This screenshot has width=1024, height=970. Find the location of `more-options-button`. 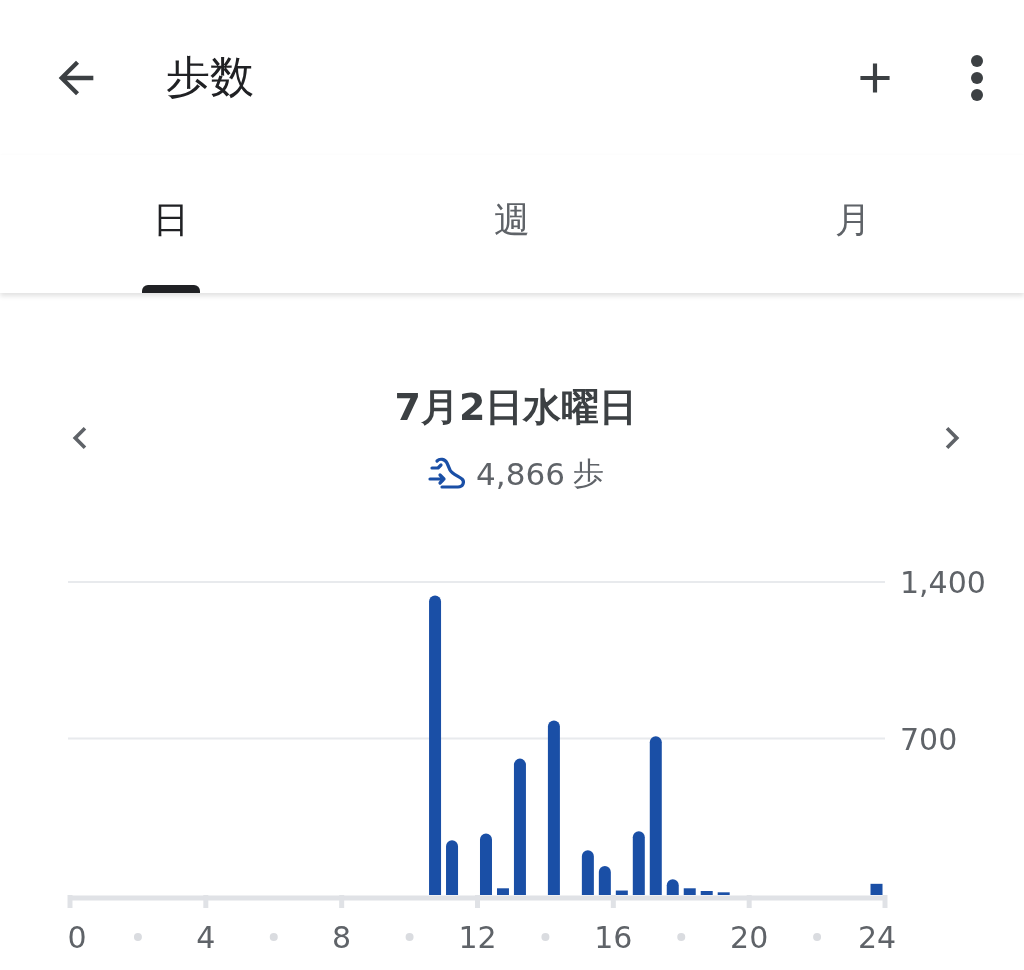

more-options-button is located at coordinates (977, 77).